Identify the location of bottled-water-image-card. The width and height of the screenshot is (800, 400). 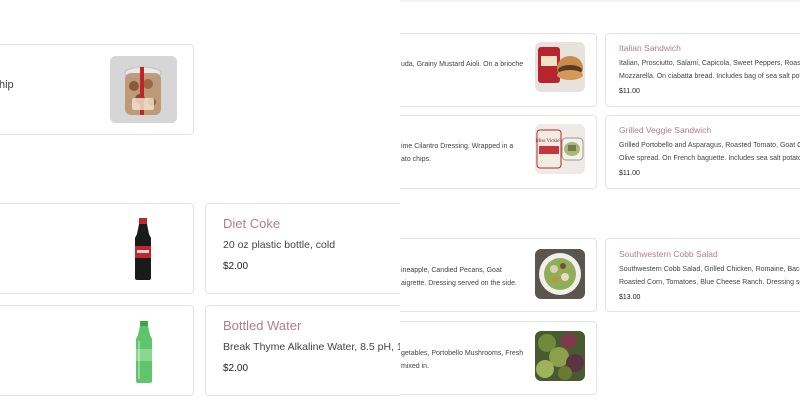
(97, 350).